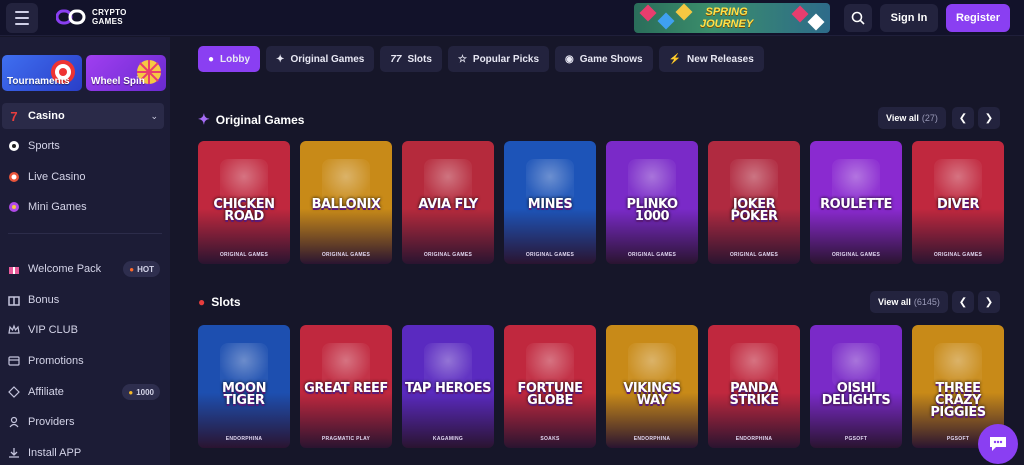  What do you see at coordinates (42, 73) in the screenshot?
I see `tournaments-promo: Tournaments` at bounding box center [42, 73].